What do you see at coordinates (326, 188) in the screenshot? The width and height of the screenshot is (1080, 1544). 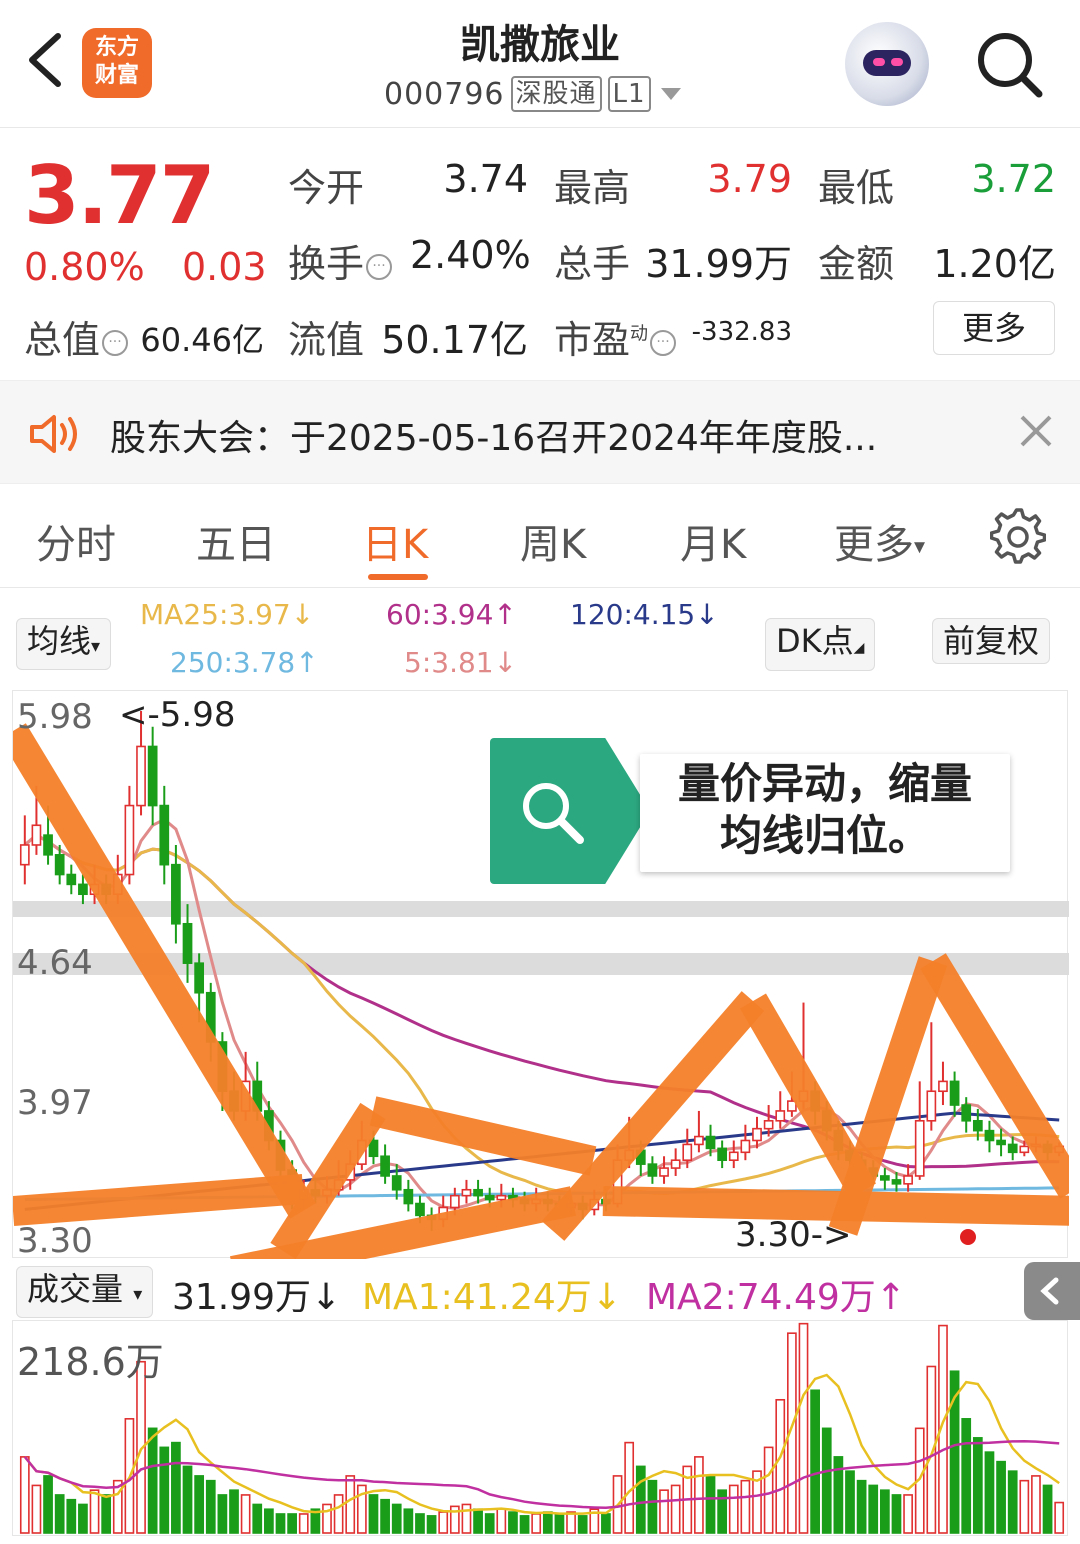 I see `open-label: 今开` at bounding box center [326, 188].